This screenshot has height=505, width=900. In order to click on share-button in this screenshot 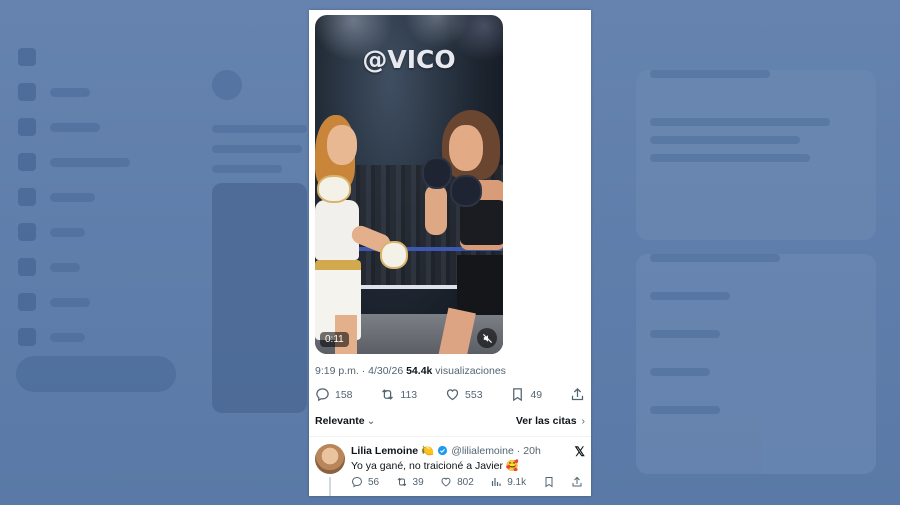, I will do `click(577, 394)`.